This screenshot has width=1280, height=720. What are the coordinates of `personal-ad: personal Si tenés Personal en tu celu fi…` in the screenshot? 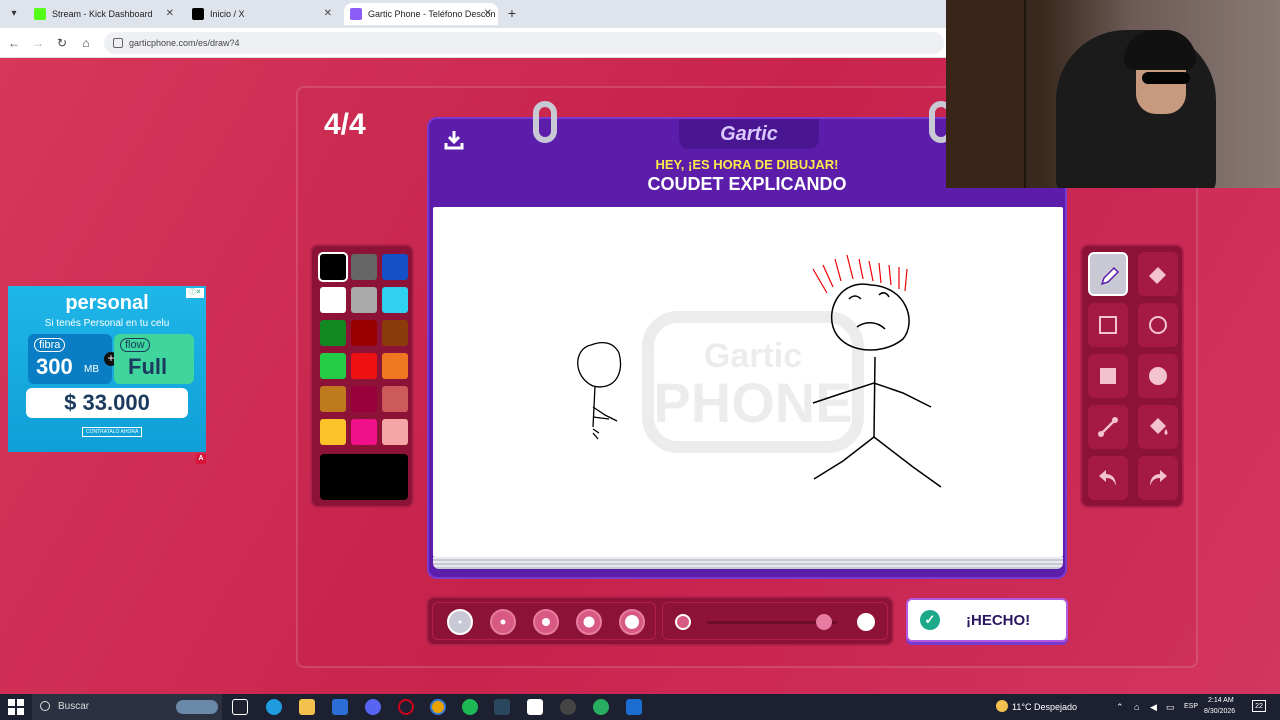 It's located at (107, 369).